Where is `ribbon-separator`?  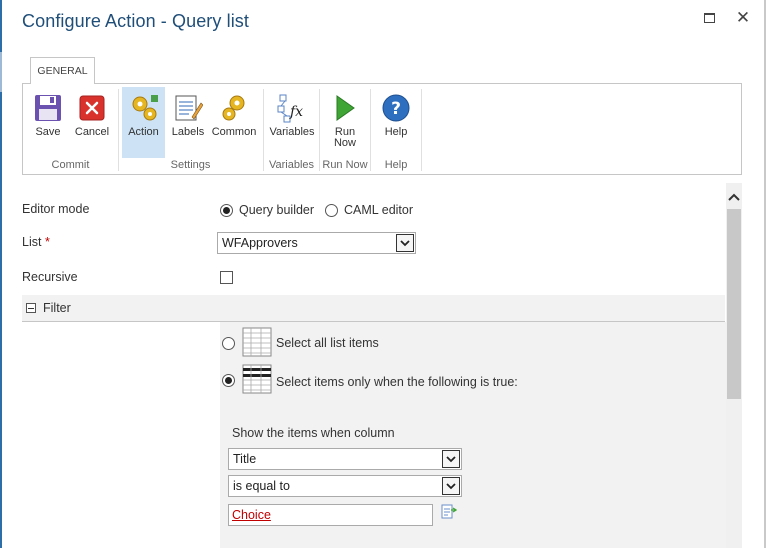
ribbon-separator is located at coordinates (421, 130).